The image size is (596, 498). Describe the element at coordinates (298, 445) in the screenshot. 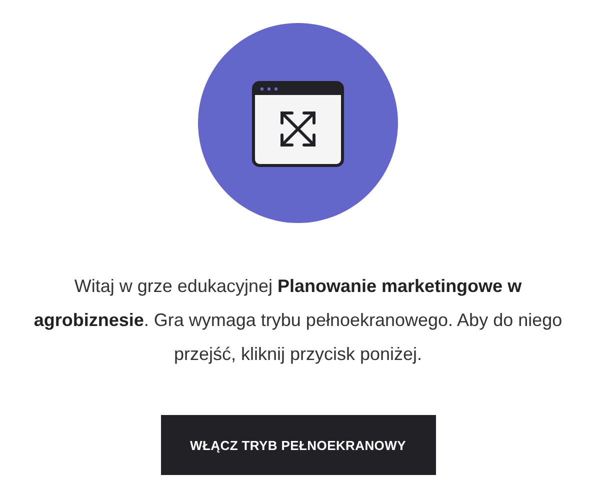

I see `fullscreen-button: WŁĄCZ TRYB PEŁNOEKRANOWY` at that location.